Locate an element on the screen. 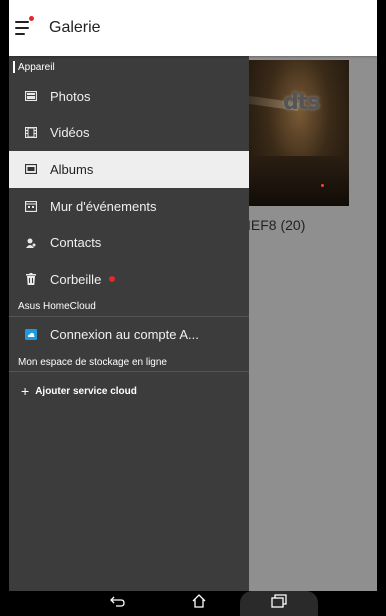 The width and height of the screenshot is (386, 616). add-cloud-service-button: + Ajouter service cloud is located at coordinates (129, 391).